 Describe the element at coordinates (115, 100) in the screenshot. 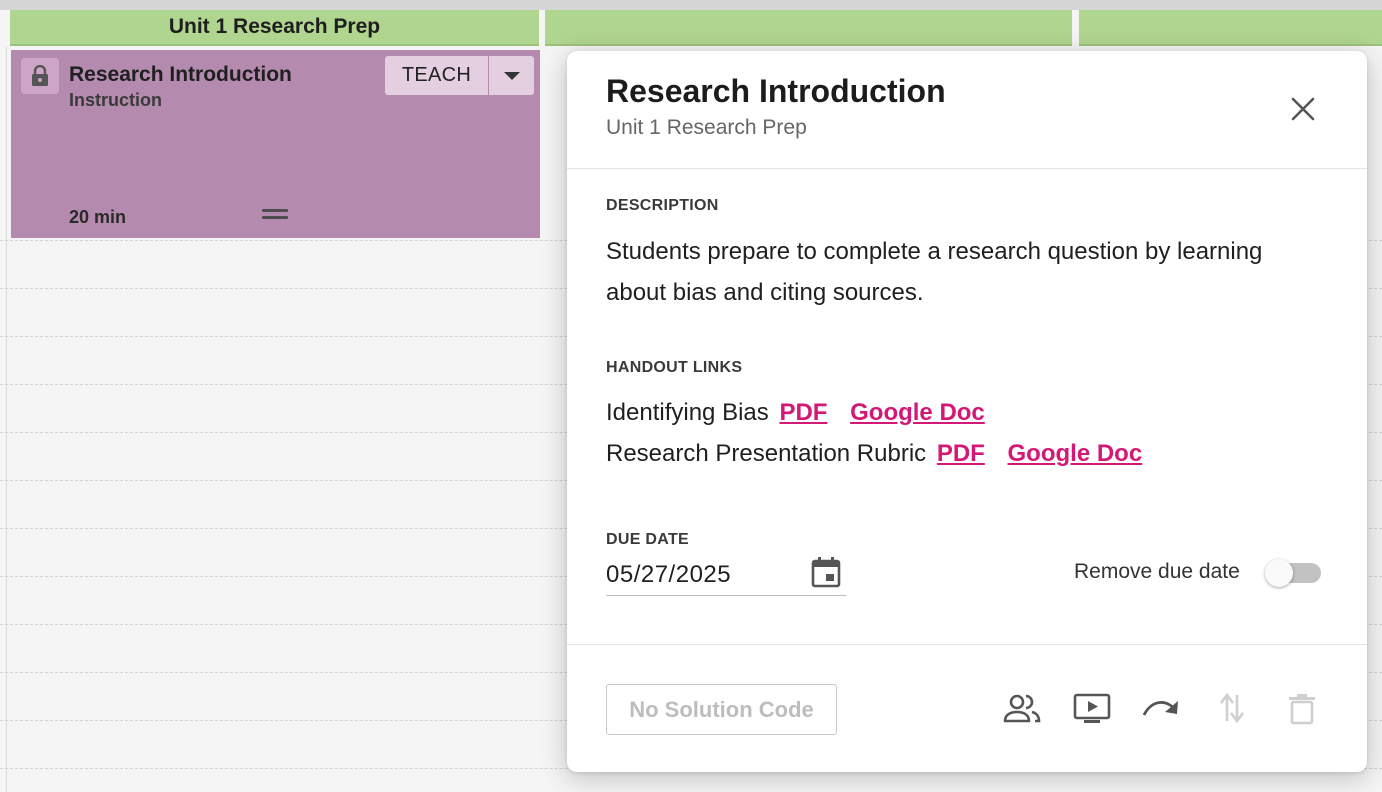

I see `lesson-type: Instruction` at that location.